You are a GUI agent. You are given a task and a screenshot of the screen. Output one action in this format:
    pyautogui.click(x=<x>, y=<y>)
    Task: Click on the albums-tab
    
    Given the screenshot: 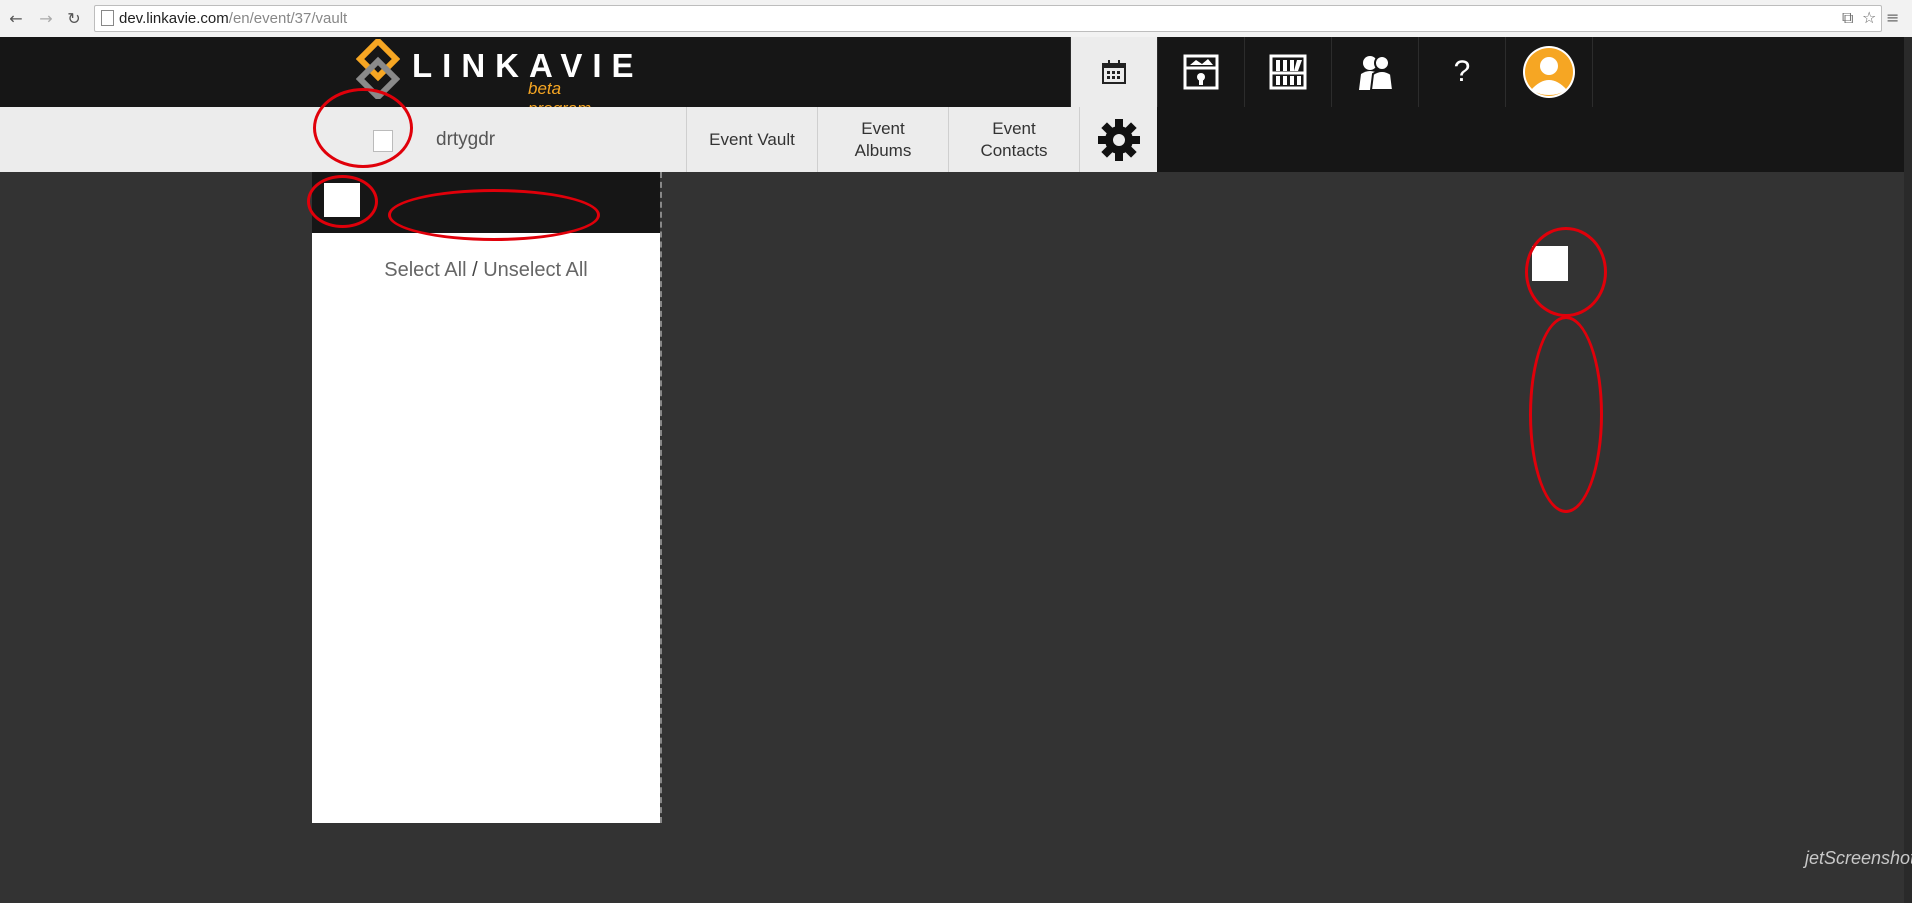 What is the action you would take?
    pyautogui.click(x=1287, y=72)
    